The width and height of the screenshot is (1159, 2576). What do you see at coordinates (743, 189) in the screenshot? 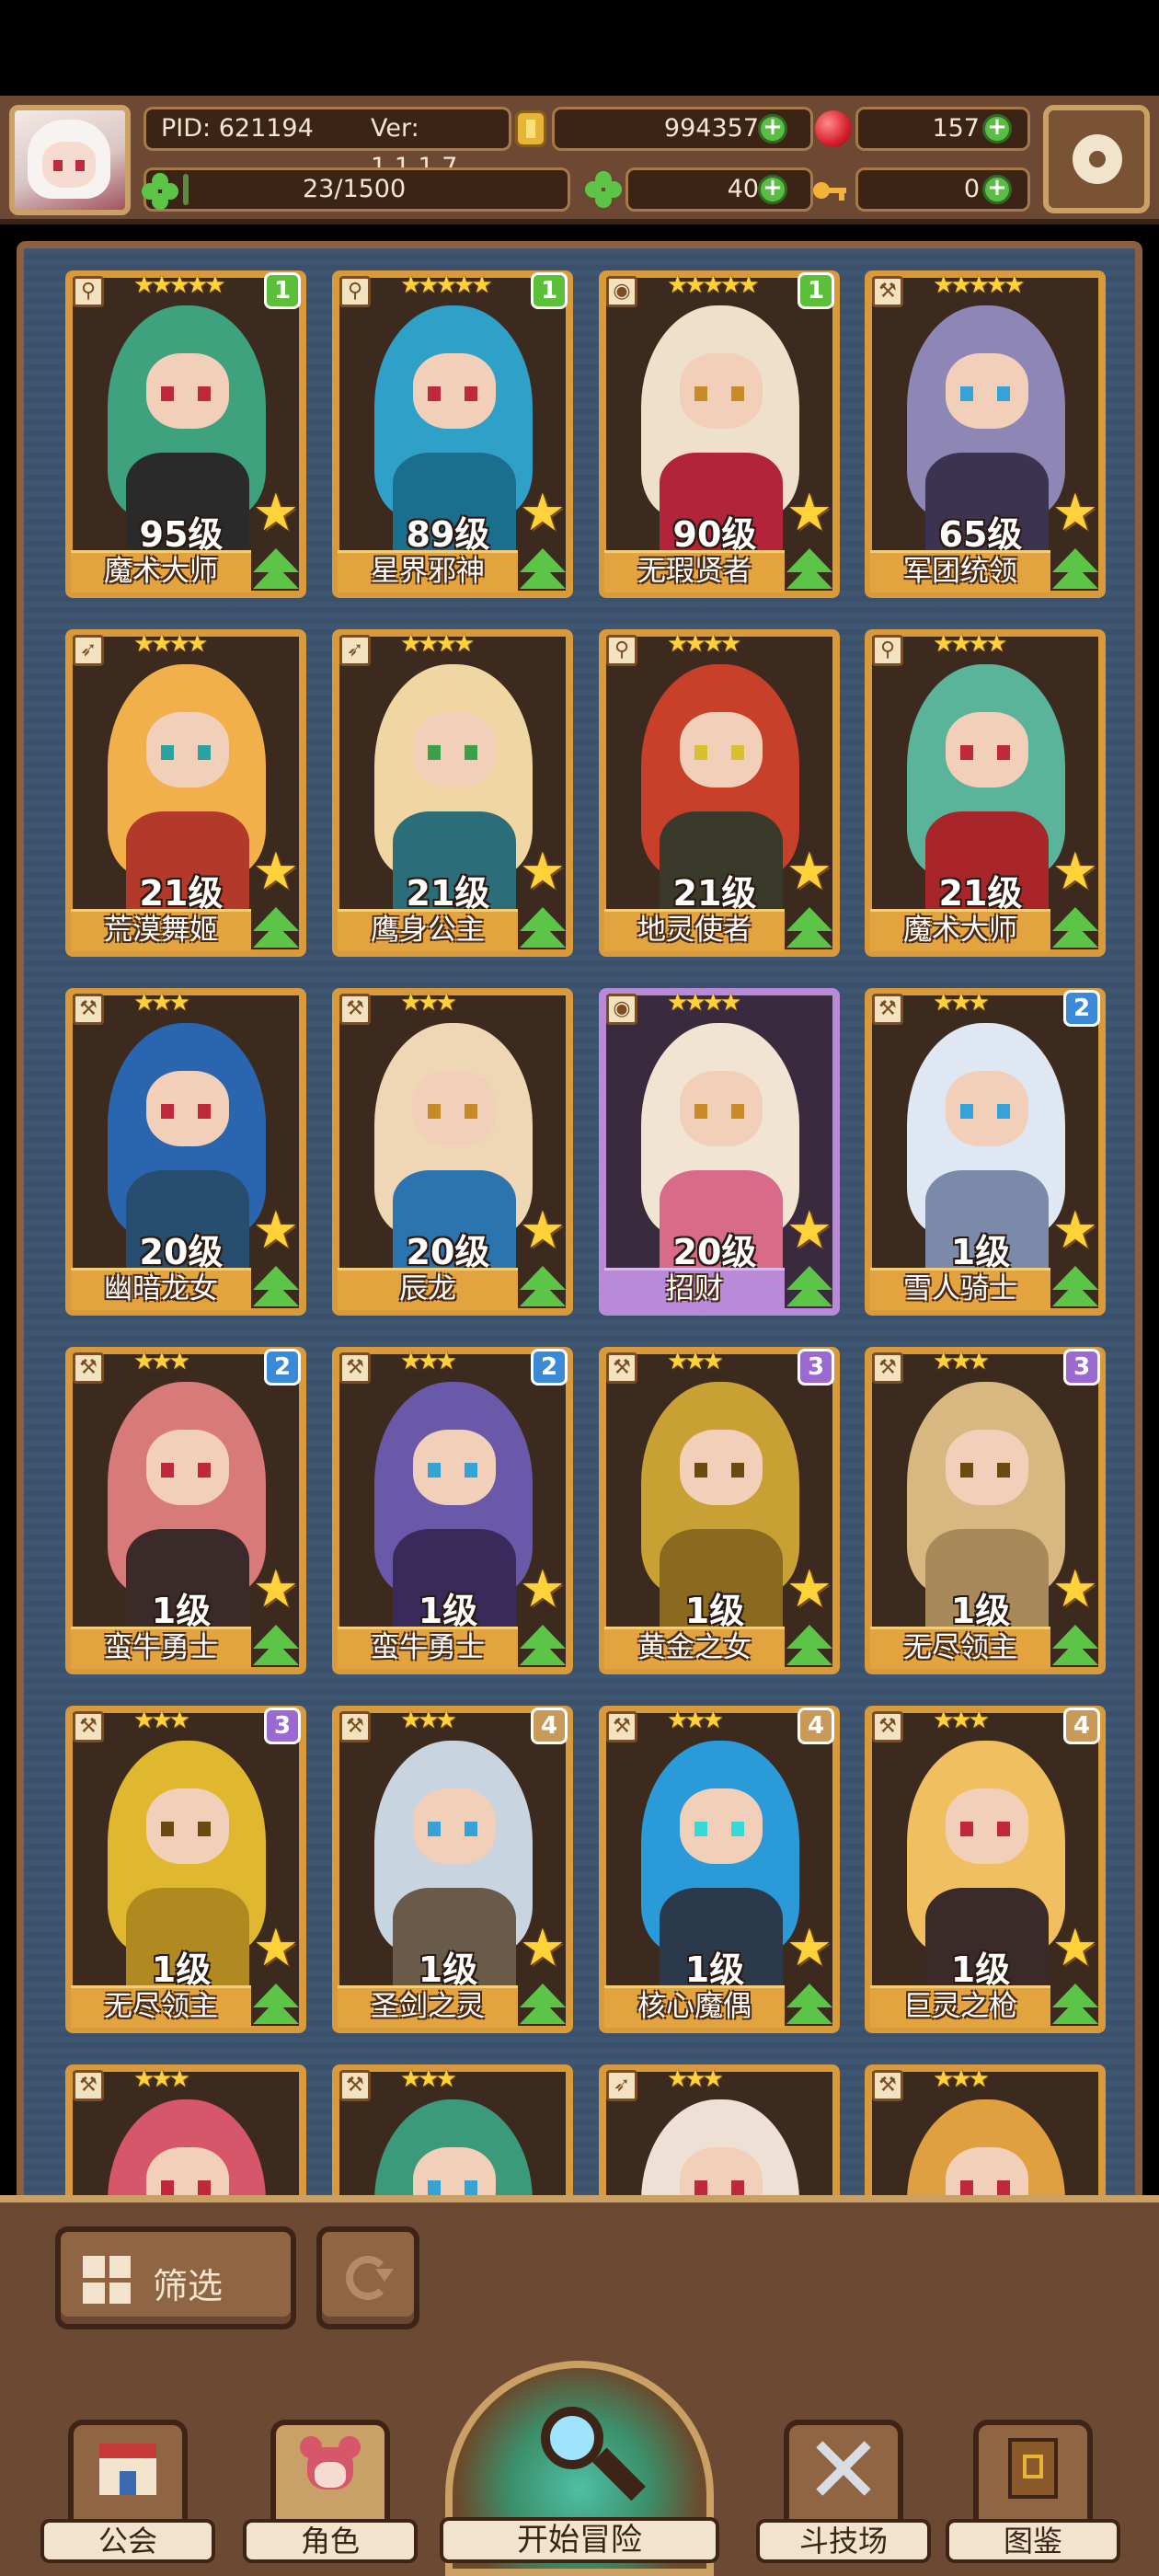
I see `clovers-value: 40` at bounding box center [743, 189].